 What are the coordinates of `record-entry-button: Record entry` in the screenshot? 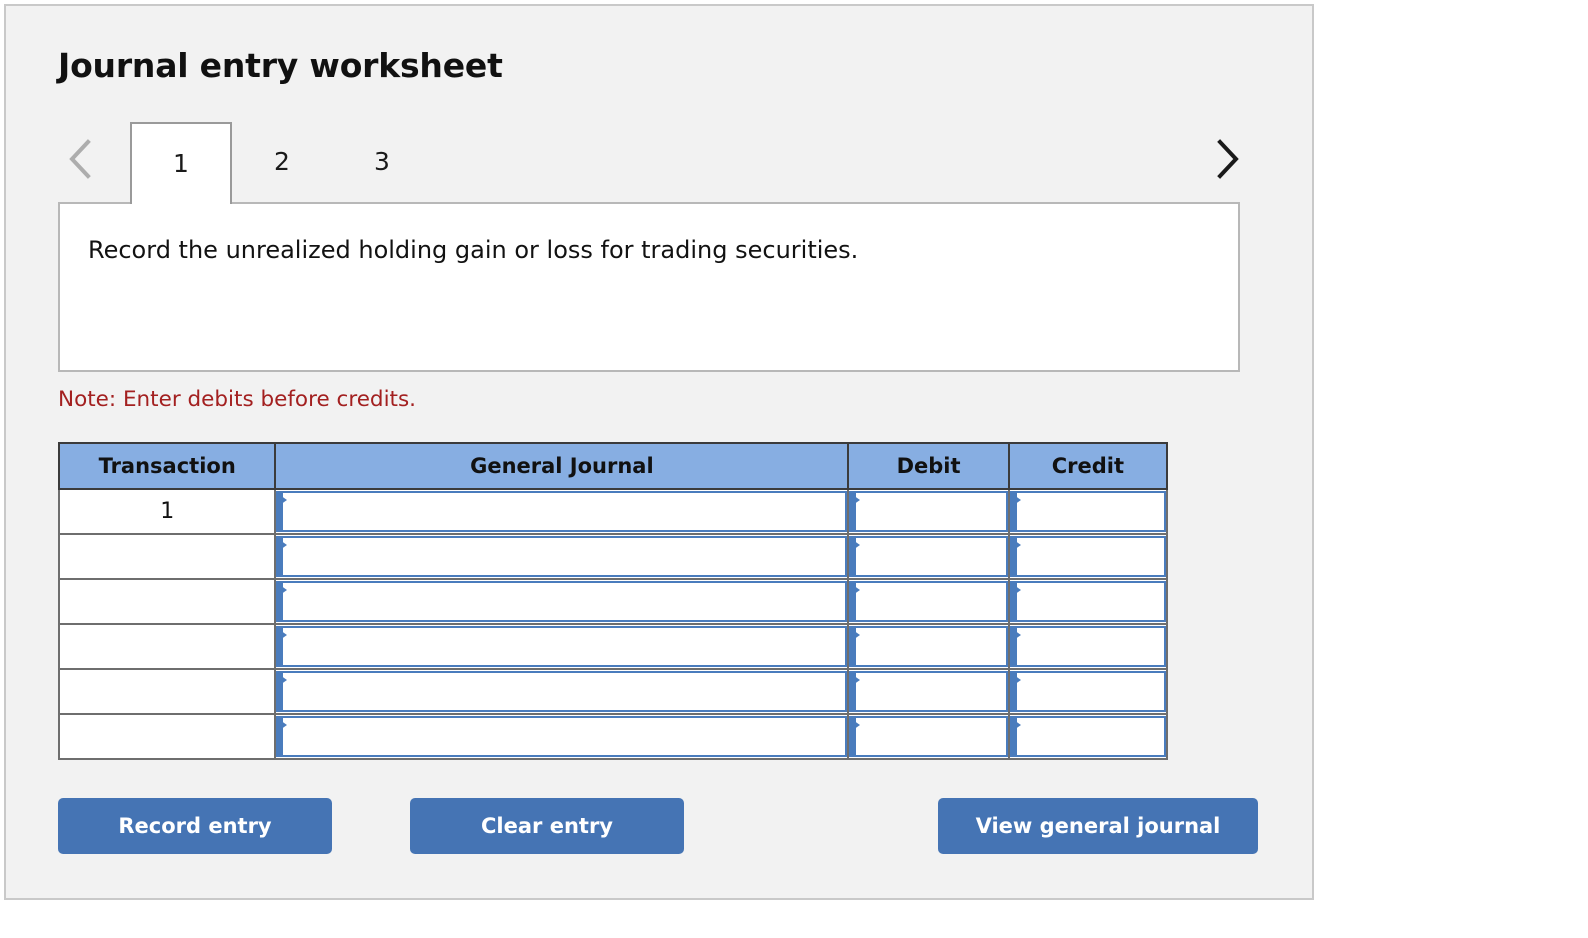 It's located at (195, 826).